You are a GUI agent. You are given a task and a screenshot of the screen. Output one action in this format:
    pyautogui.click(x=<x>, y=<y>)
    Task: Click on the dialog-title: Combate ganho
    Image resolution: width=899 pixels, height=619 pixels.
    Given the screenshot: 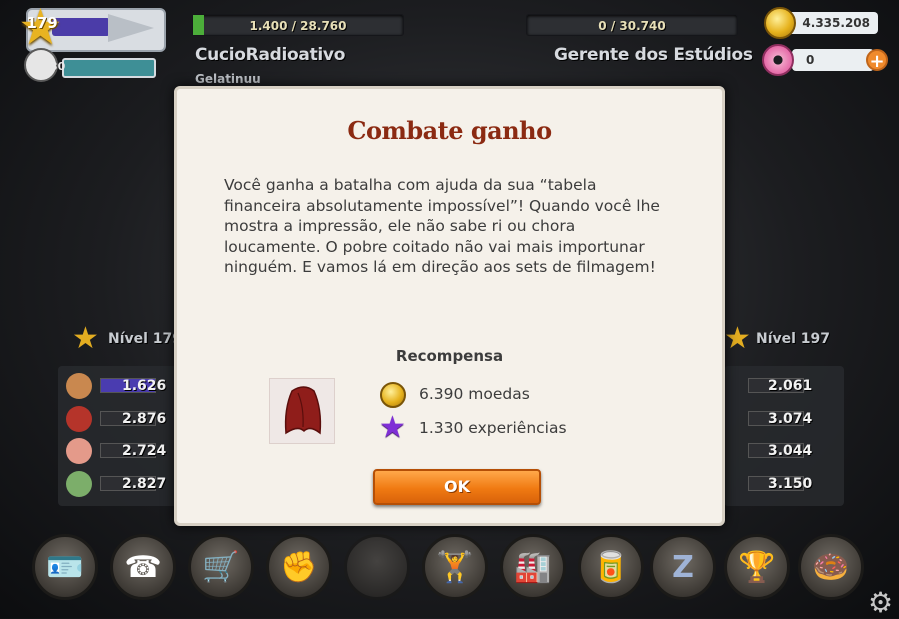 What is the action you would take?
    pyautogui.click(x=449, y=130)
    